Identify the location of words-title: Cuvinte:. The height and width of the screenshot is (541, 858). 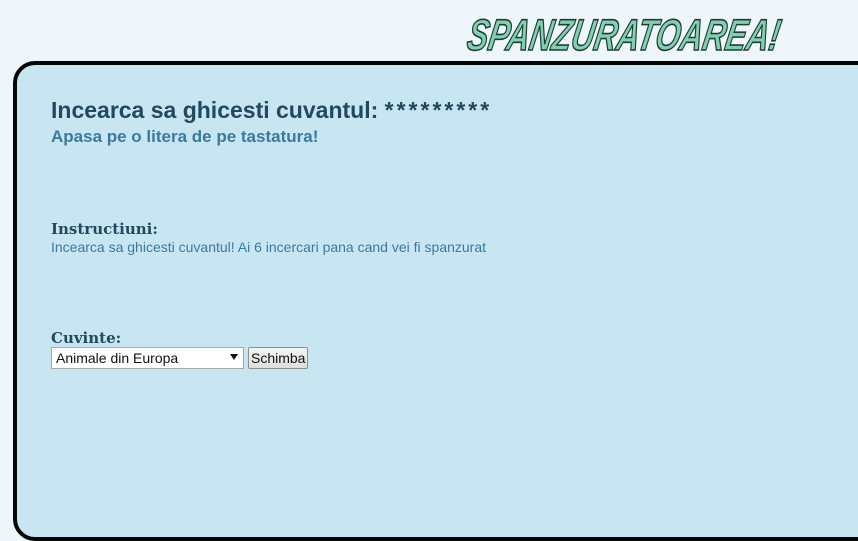
(86, 338).